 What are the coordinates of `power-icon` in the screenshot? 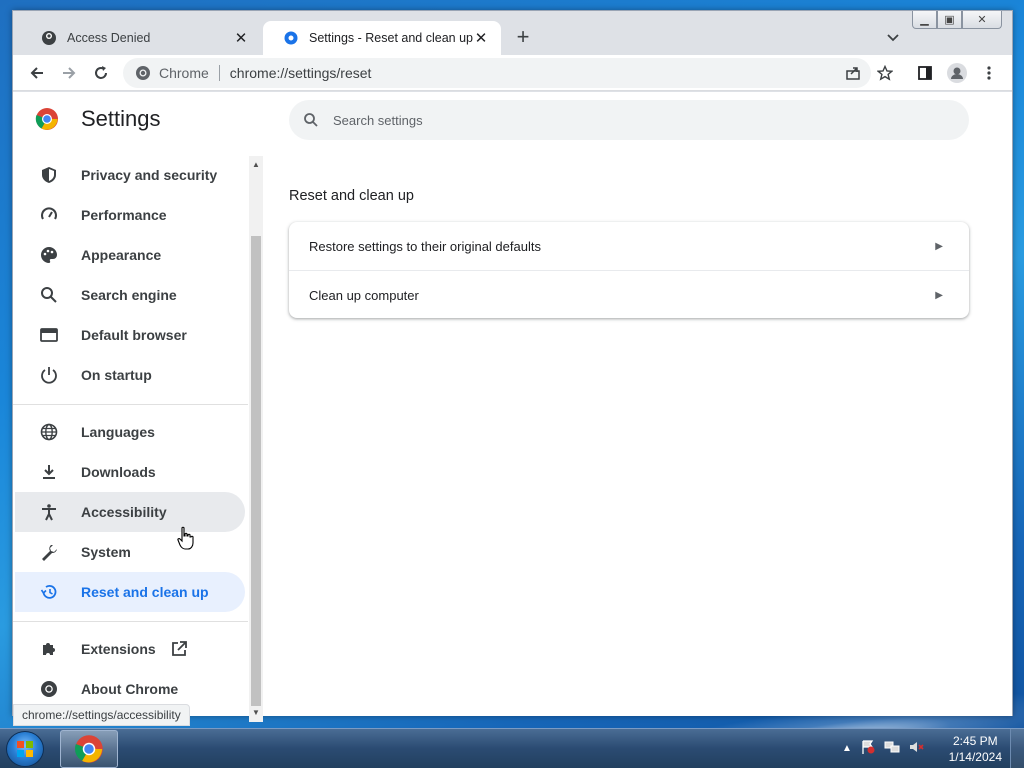 It's located at (49, 375).